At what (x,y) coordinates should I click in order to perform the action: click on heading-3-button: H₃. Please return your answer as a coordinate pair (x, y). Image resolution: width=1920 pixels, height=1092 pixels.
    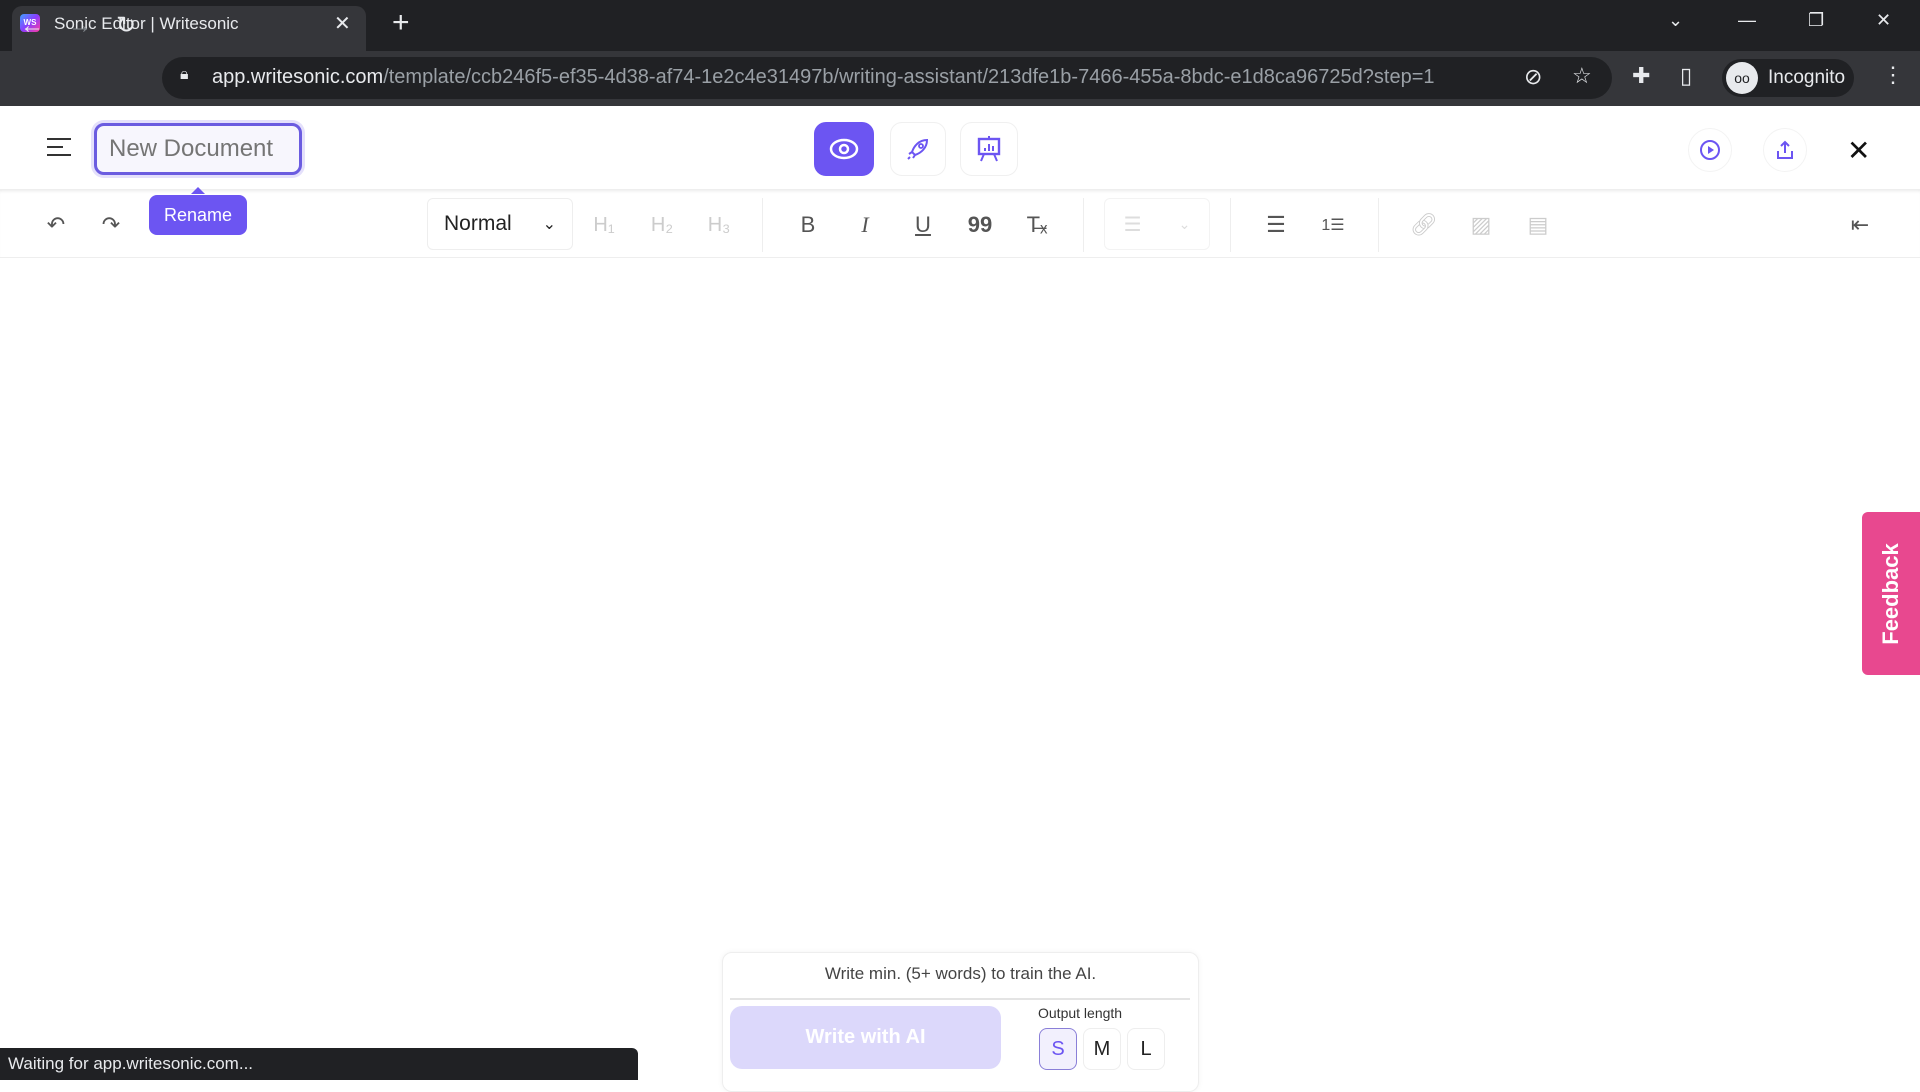
    Looking at the image, I should click on (719, 225).